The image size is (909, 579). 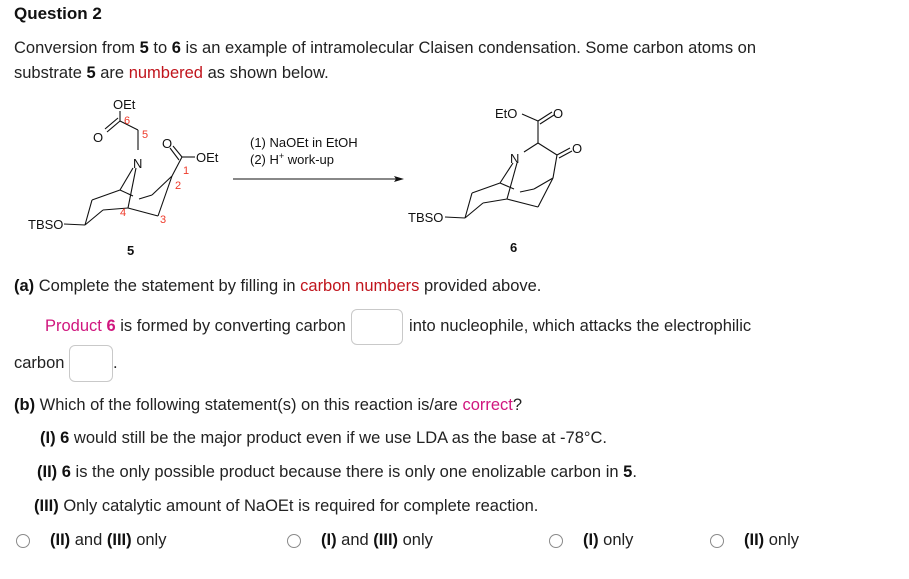 I want to click on product-6-structure, so click(x=508, y=165).